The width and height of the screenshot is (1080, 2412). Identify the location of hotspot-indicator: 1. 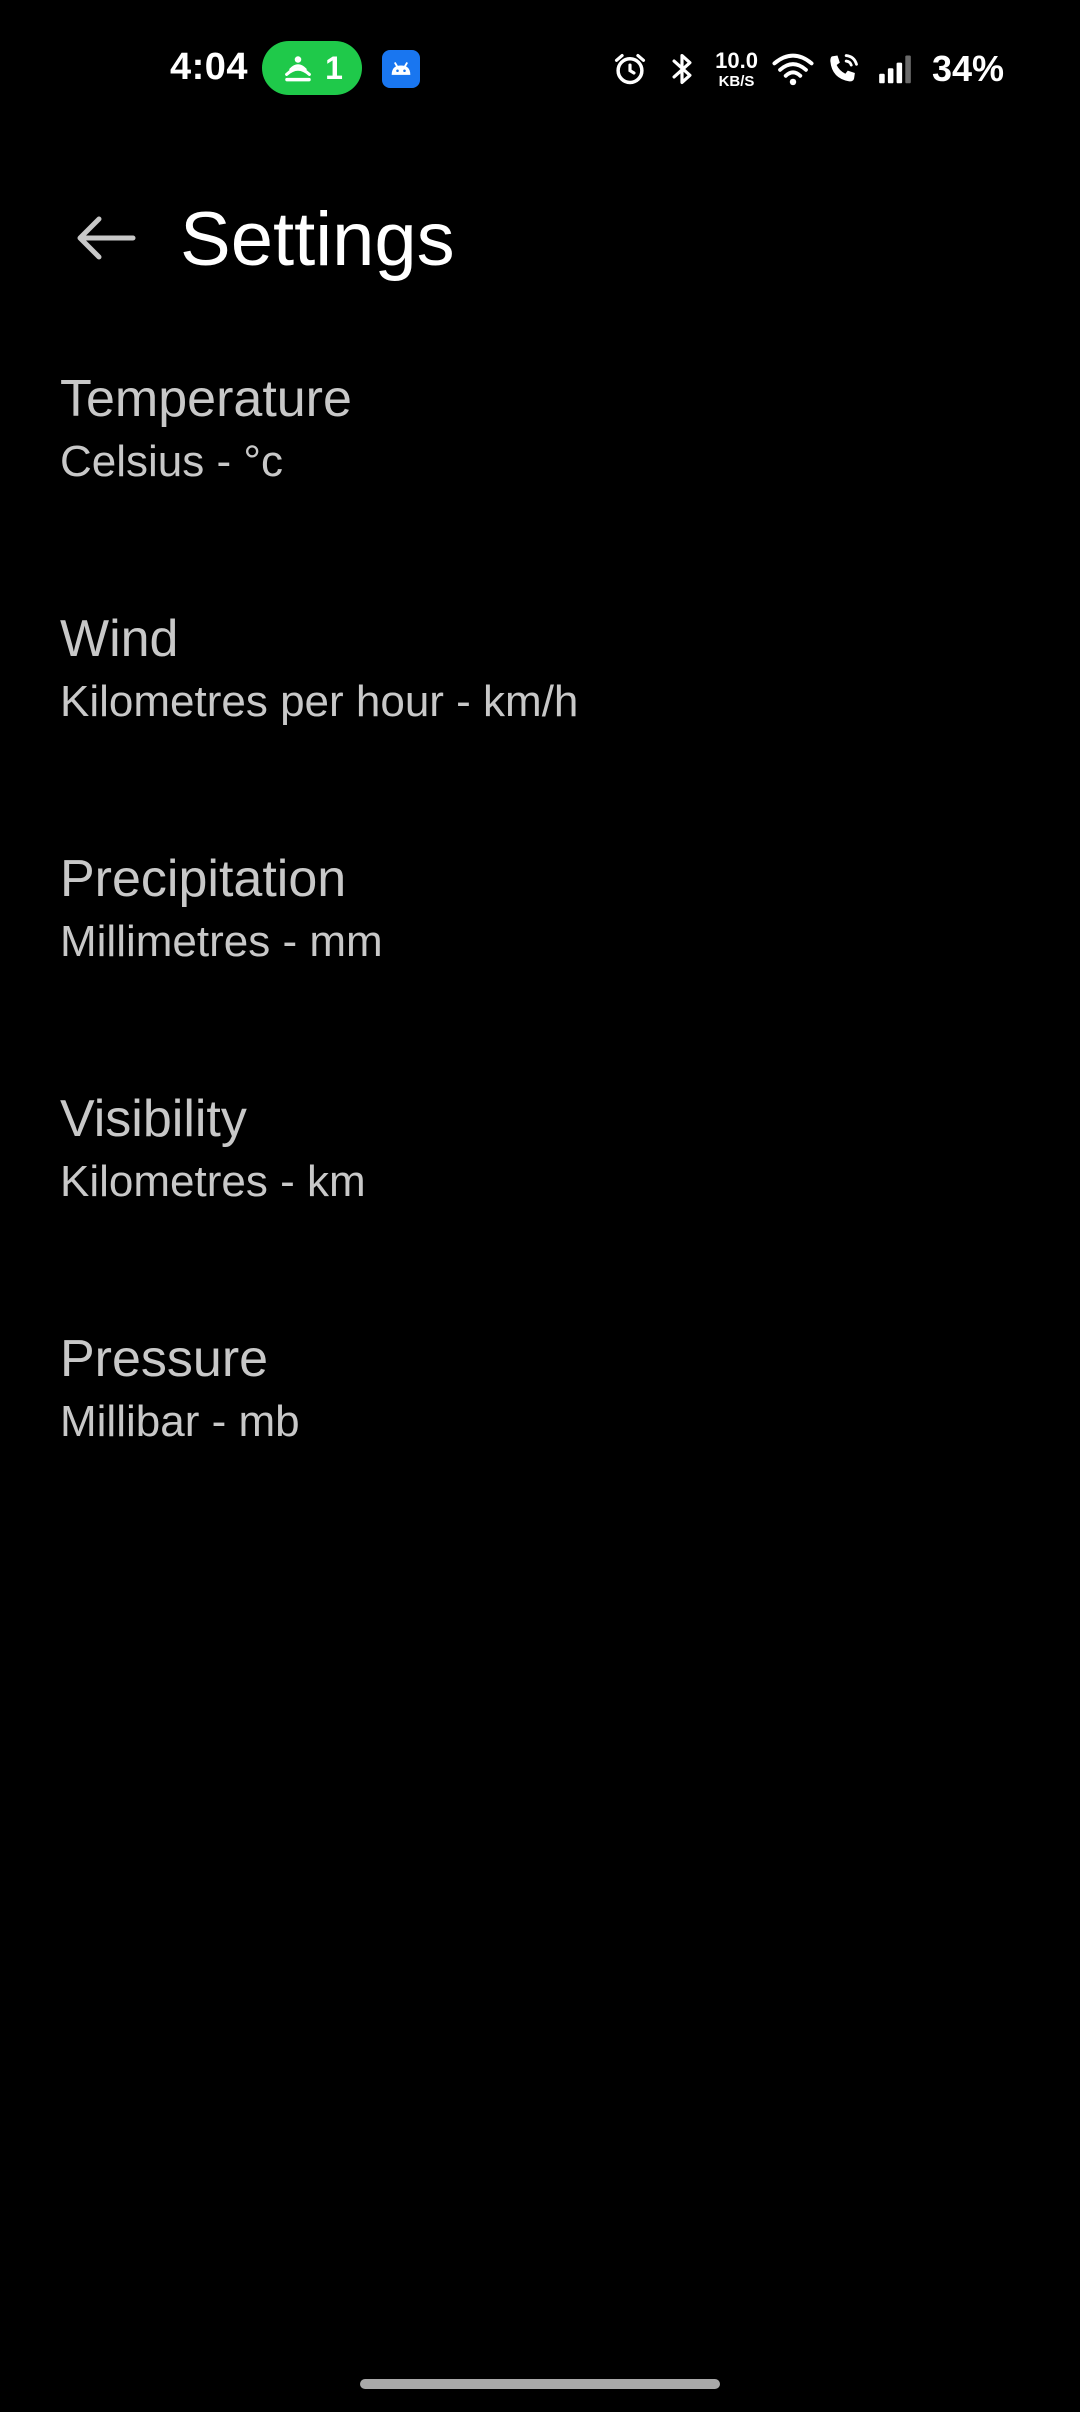
(312, 68).